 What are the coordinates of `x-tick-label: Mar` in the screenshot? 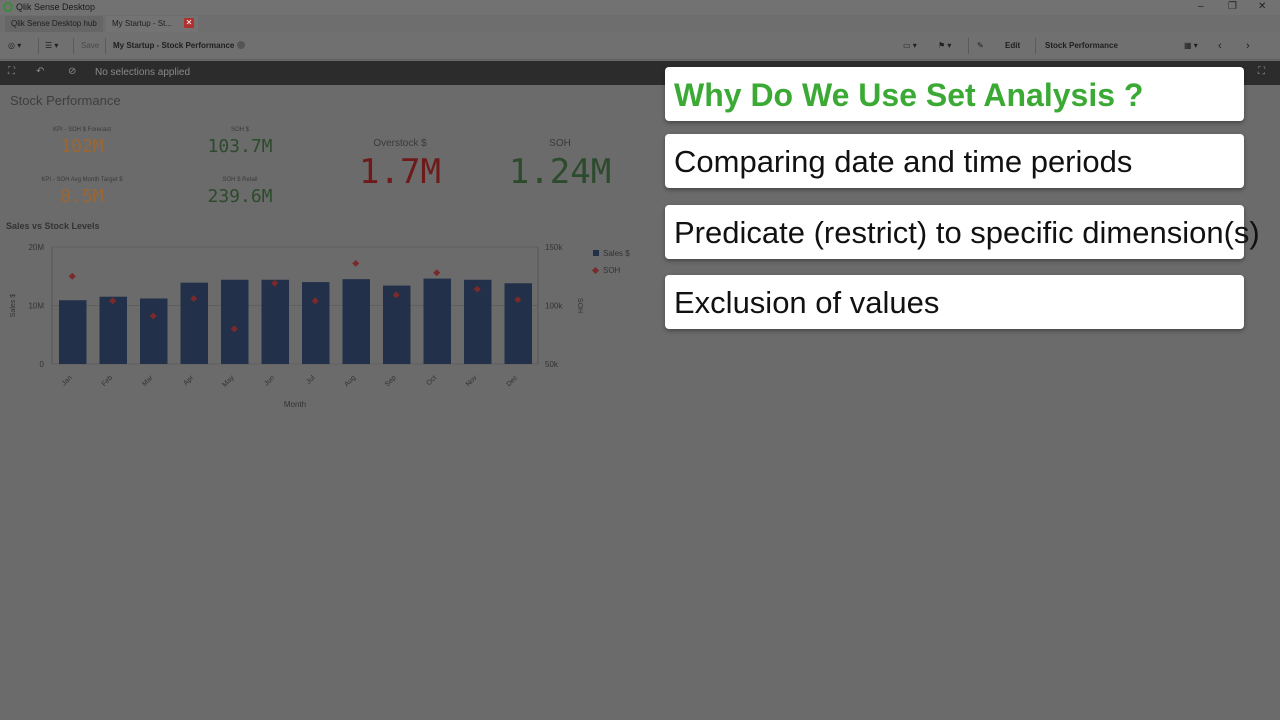 It's located at (148, 381).